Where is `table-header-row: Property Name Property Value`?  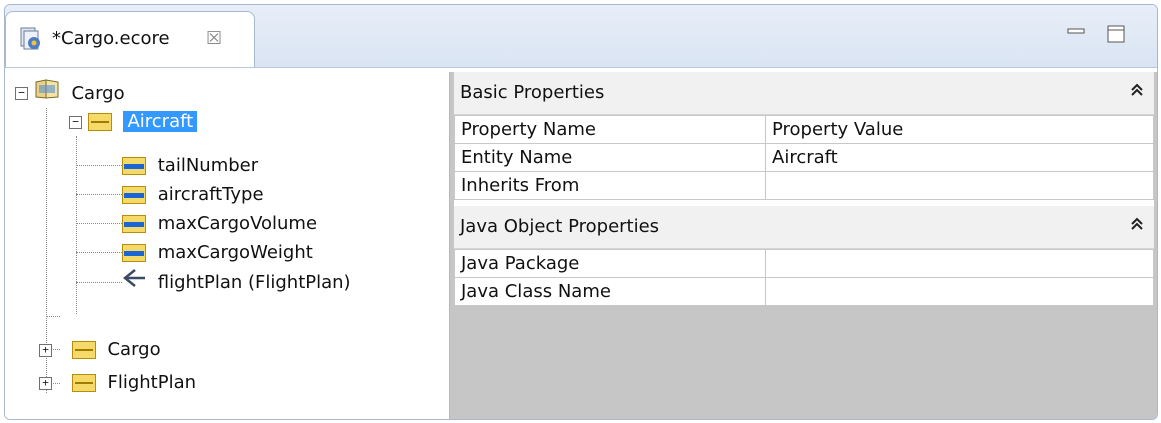
table-header-row: Property Name Property Value is located at coordinates (804, 129).